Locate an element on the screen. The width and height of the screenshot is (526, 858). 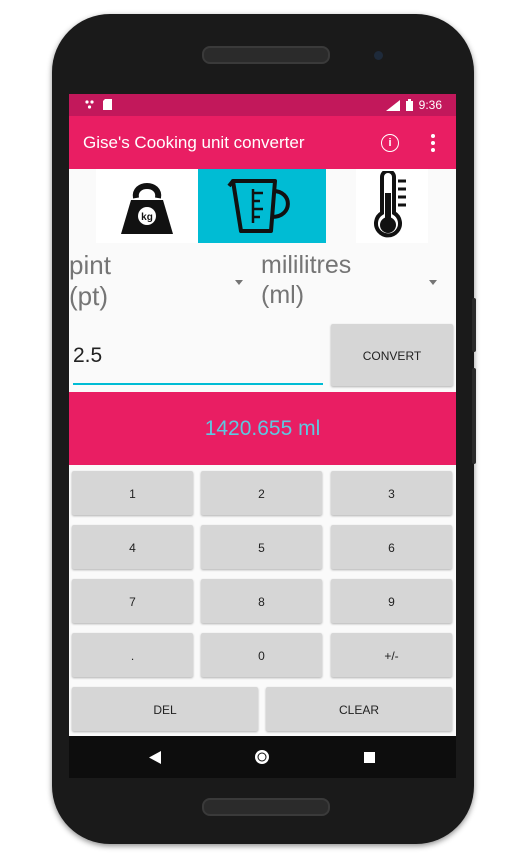
nav-bar is located at coordinates (262, 757).